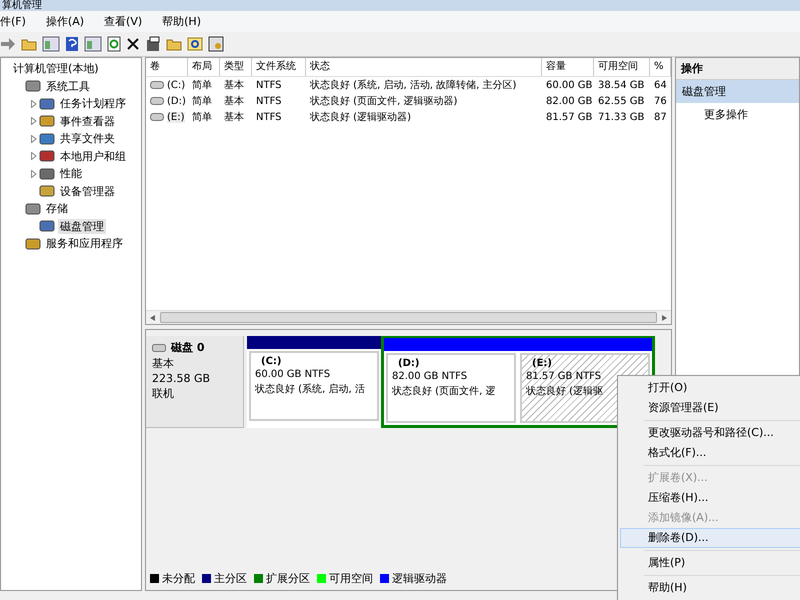  I want to click on partition-status: 状态良好 (逻辑驱, so click(565, 391).